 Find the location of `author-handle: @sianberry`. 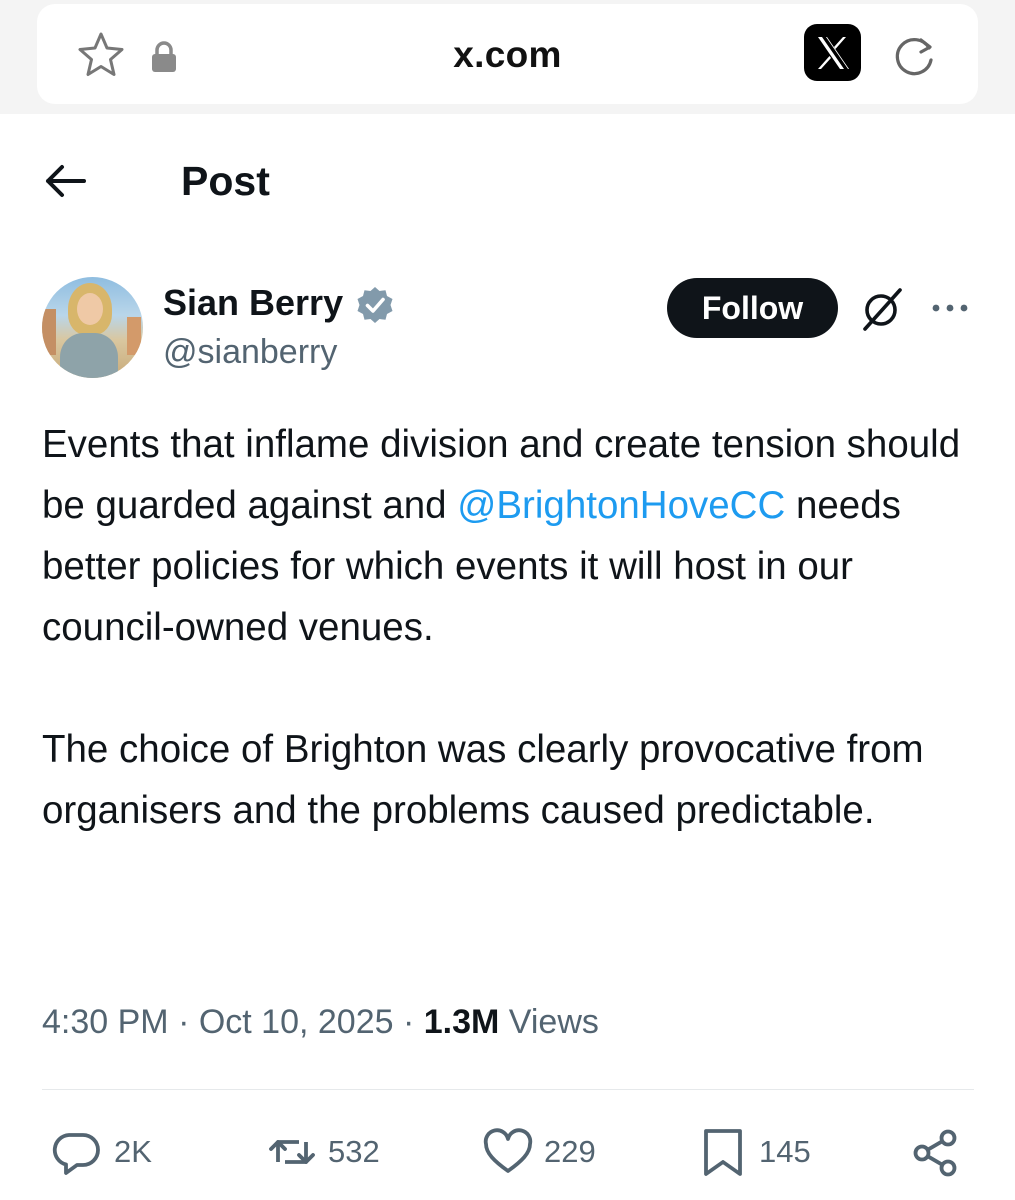

author-handle: @sianberry is located at coordinates (250, 352).